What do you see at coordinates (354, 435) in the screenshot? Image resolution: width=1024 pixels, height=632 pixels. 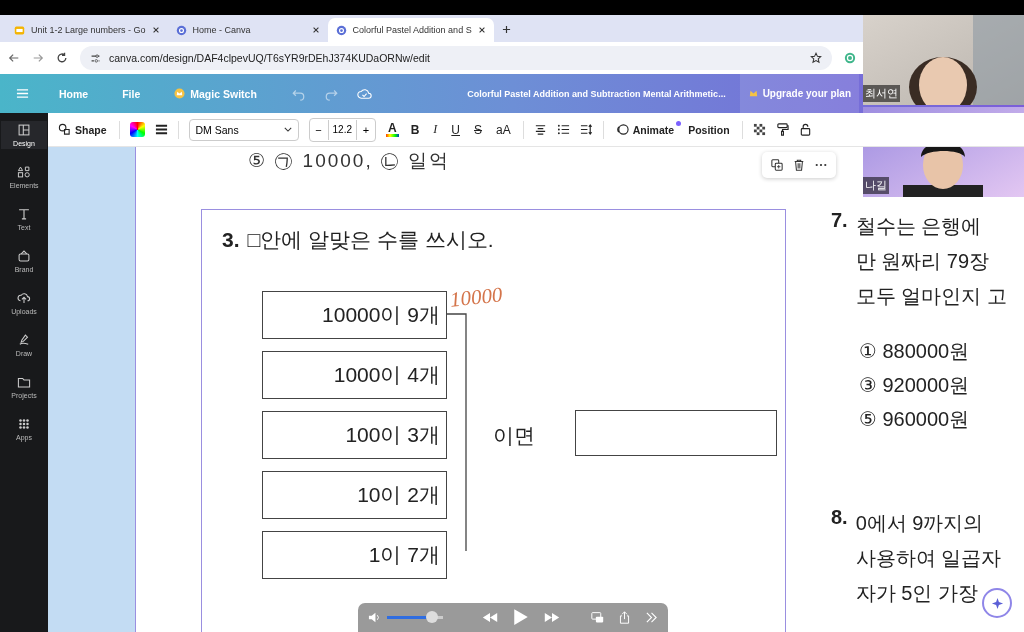 I see `number-box: 100이 3개` at bounding box center [354, 435].